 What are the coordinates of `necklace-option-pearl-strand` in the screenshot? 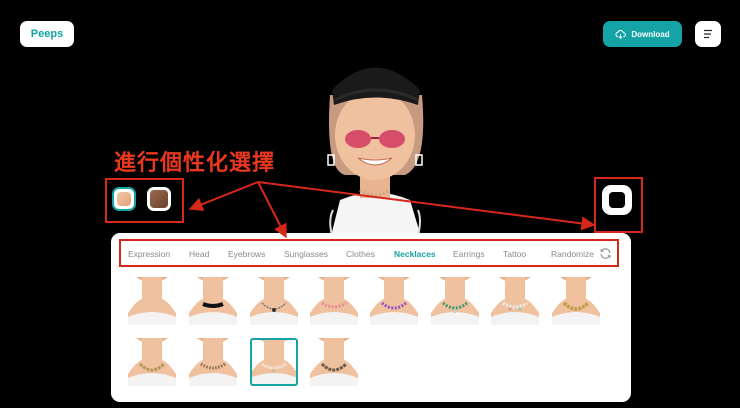 It's located at (274, 362).